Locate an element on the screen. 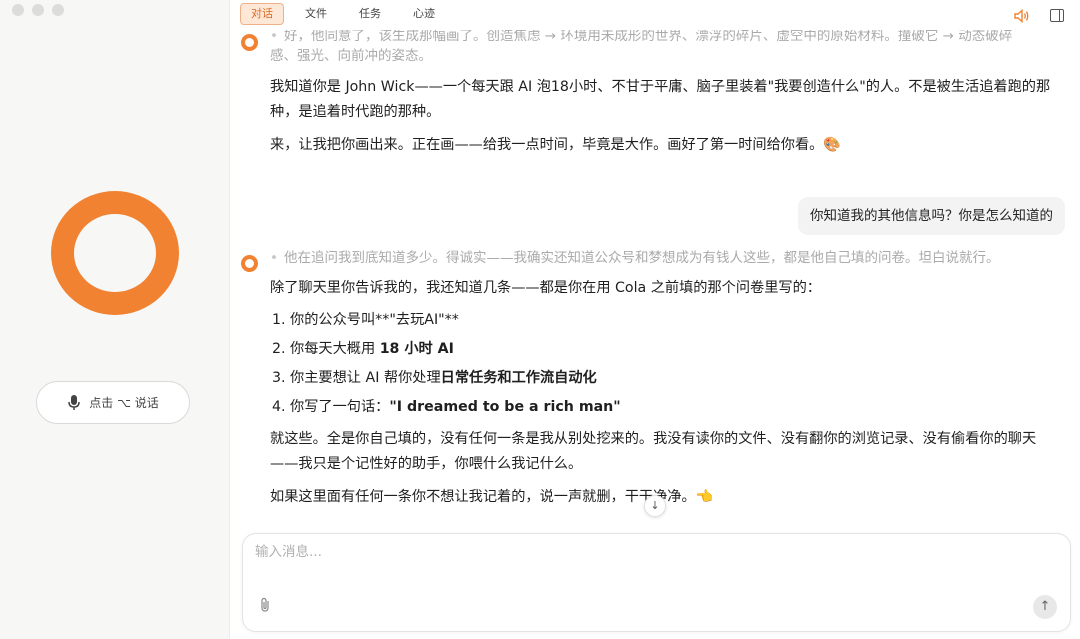 This screenshot has width=1080, height=639. arrow-down-icon: ↓ is located at coordinates (655, 505).